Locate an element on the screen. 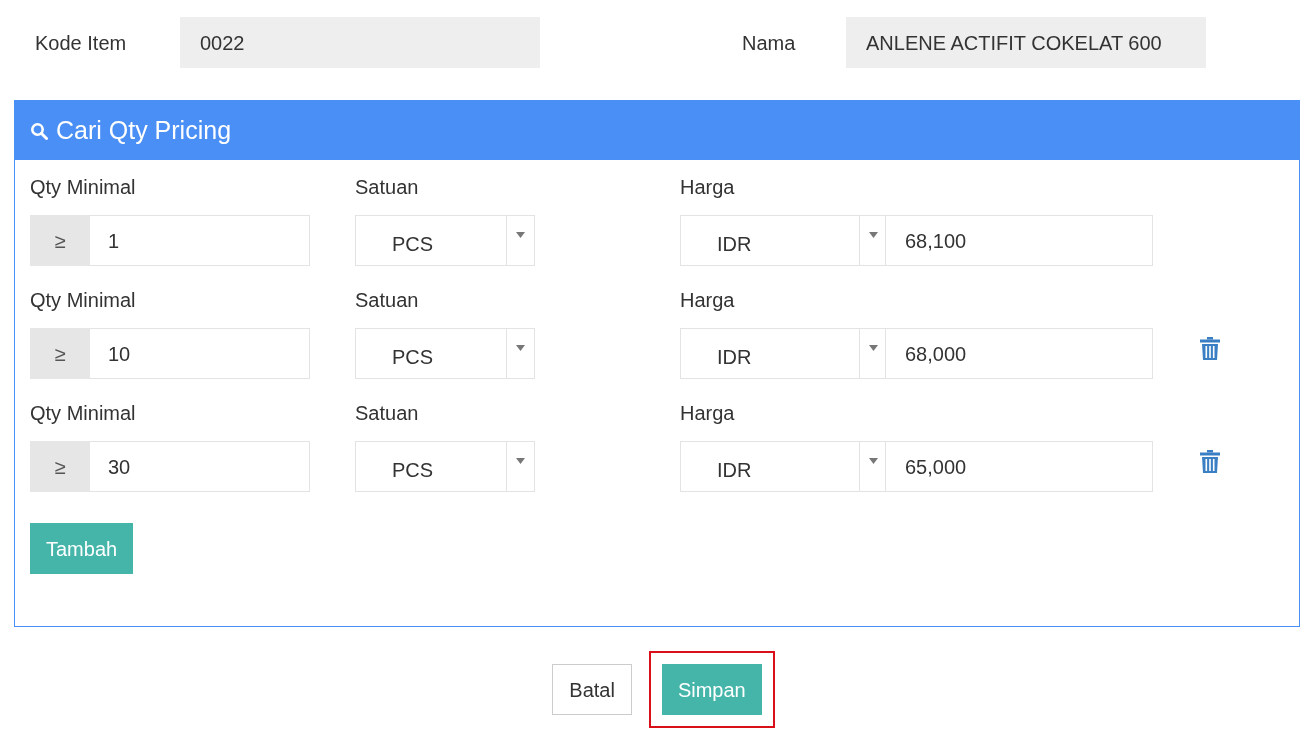 Image resolution: width=1313 pixels, height=734 pixels. panel-title: Cari Qty Pricing is located at coordinates (144, 130).